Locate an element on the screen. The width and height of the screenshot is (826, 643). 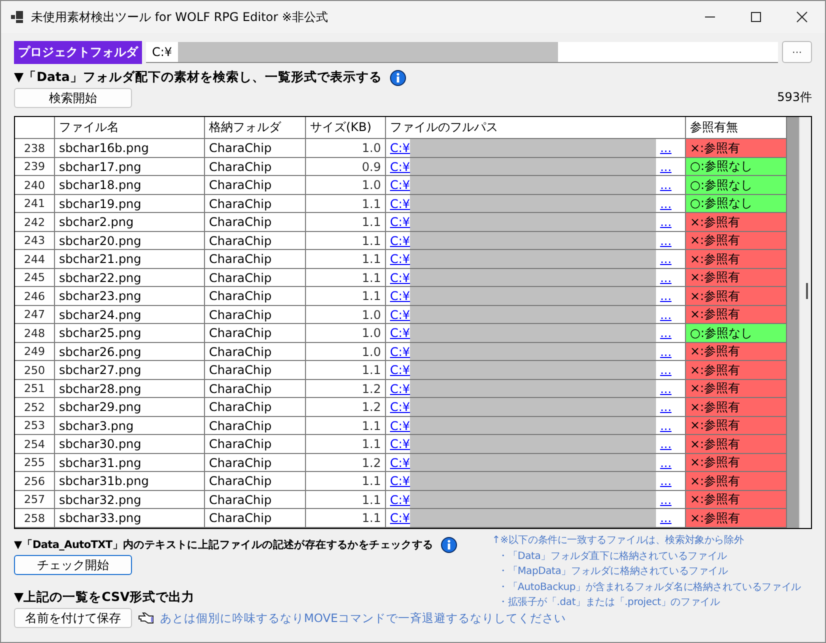
browse-button: ··· is located at coordinates (797, 52).